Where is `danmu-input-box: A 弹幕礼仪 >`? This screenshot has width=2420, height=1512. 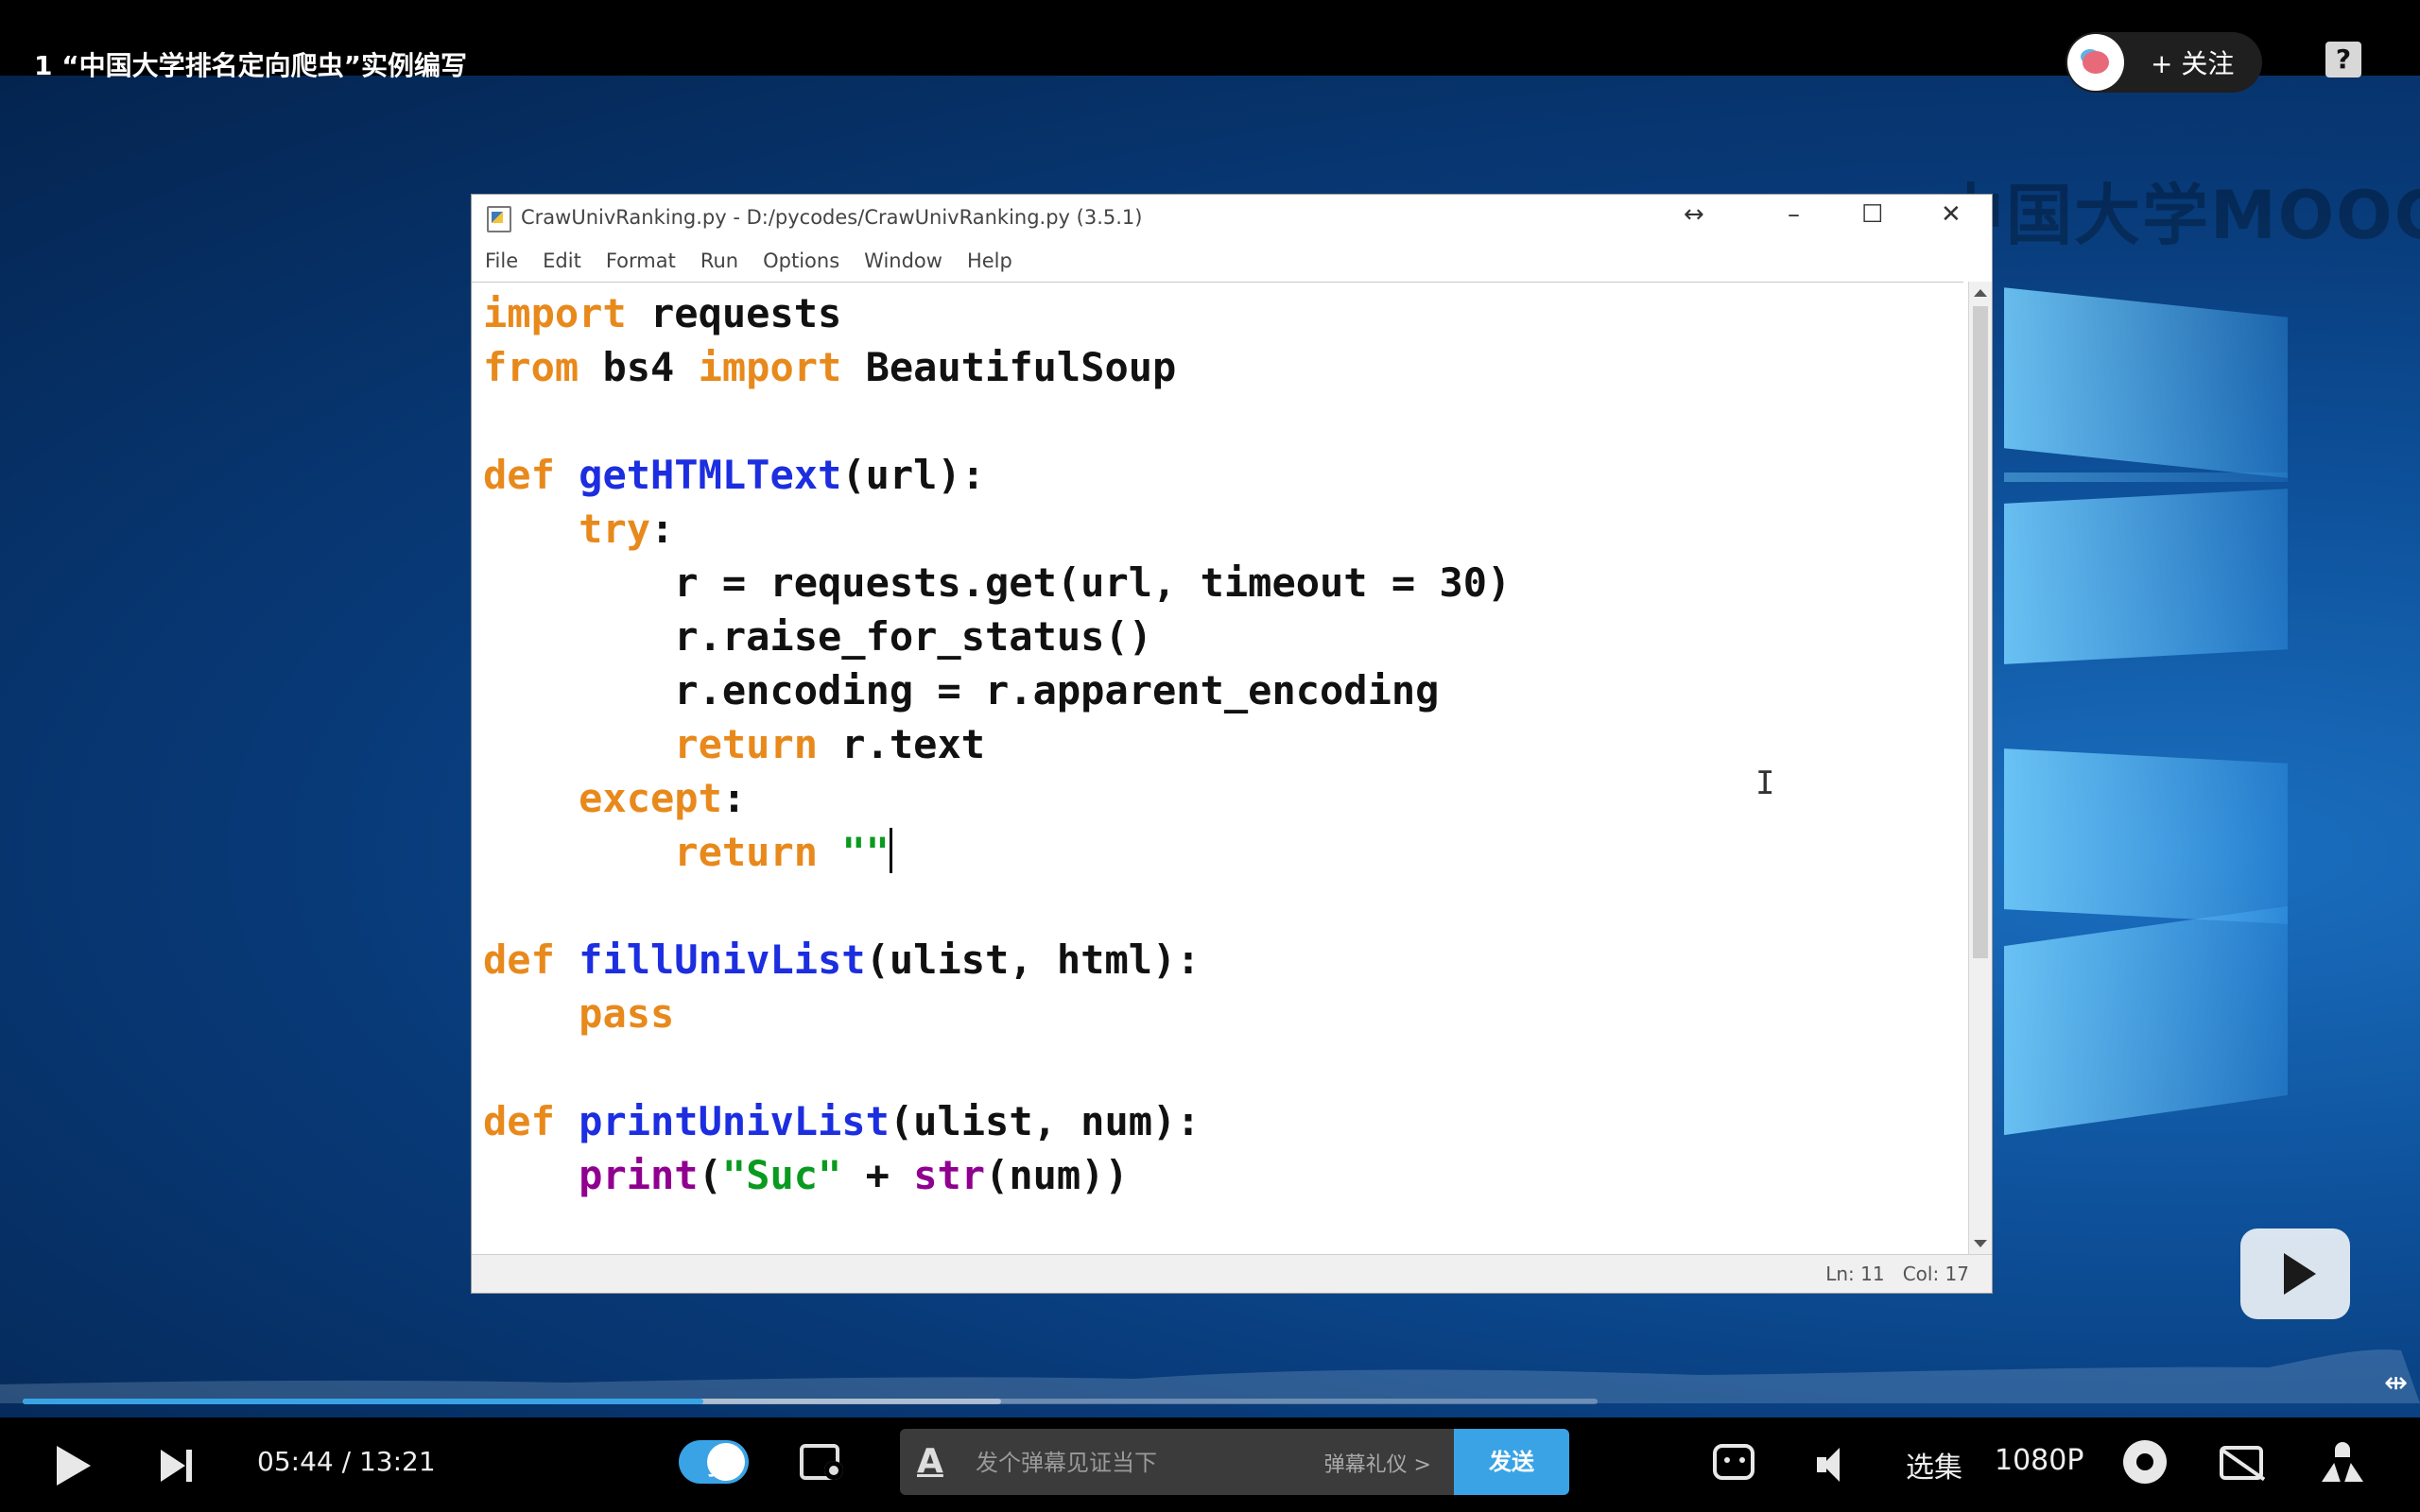
danmu-input-box: A 弹幕礼仪 > is located at coordinates (1177, 1463).